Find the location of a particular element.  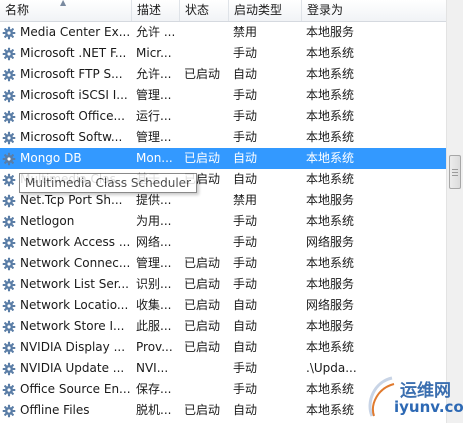

column-logon-header: 登录为 is located at coordinates (374, 10).